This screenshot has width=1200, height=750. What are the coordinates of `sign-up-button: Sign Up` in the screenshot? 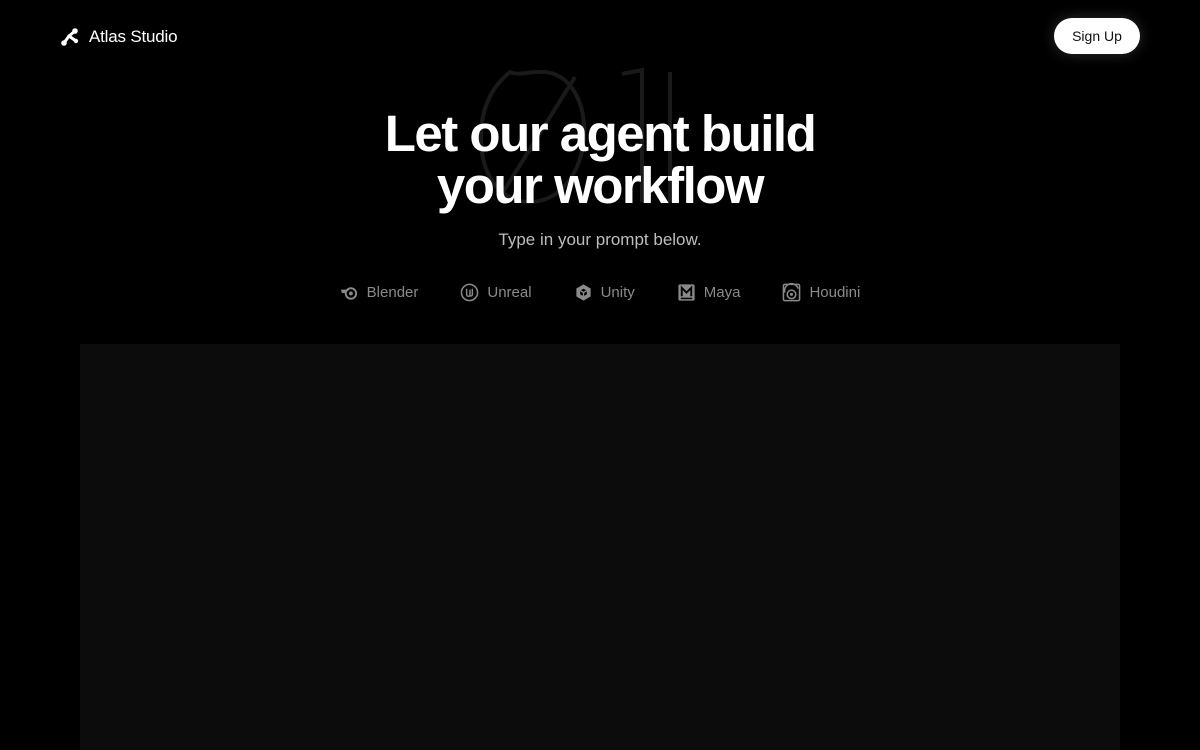 It's located at (1097, 36).